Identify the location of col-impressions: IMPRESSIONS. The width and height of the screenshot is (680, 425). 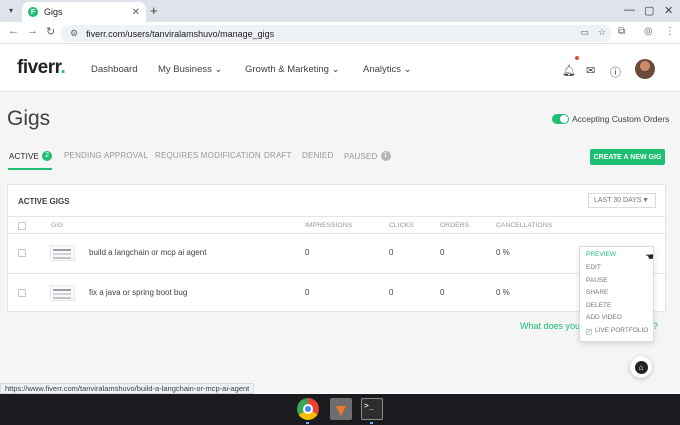
(329, 225).